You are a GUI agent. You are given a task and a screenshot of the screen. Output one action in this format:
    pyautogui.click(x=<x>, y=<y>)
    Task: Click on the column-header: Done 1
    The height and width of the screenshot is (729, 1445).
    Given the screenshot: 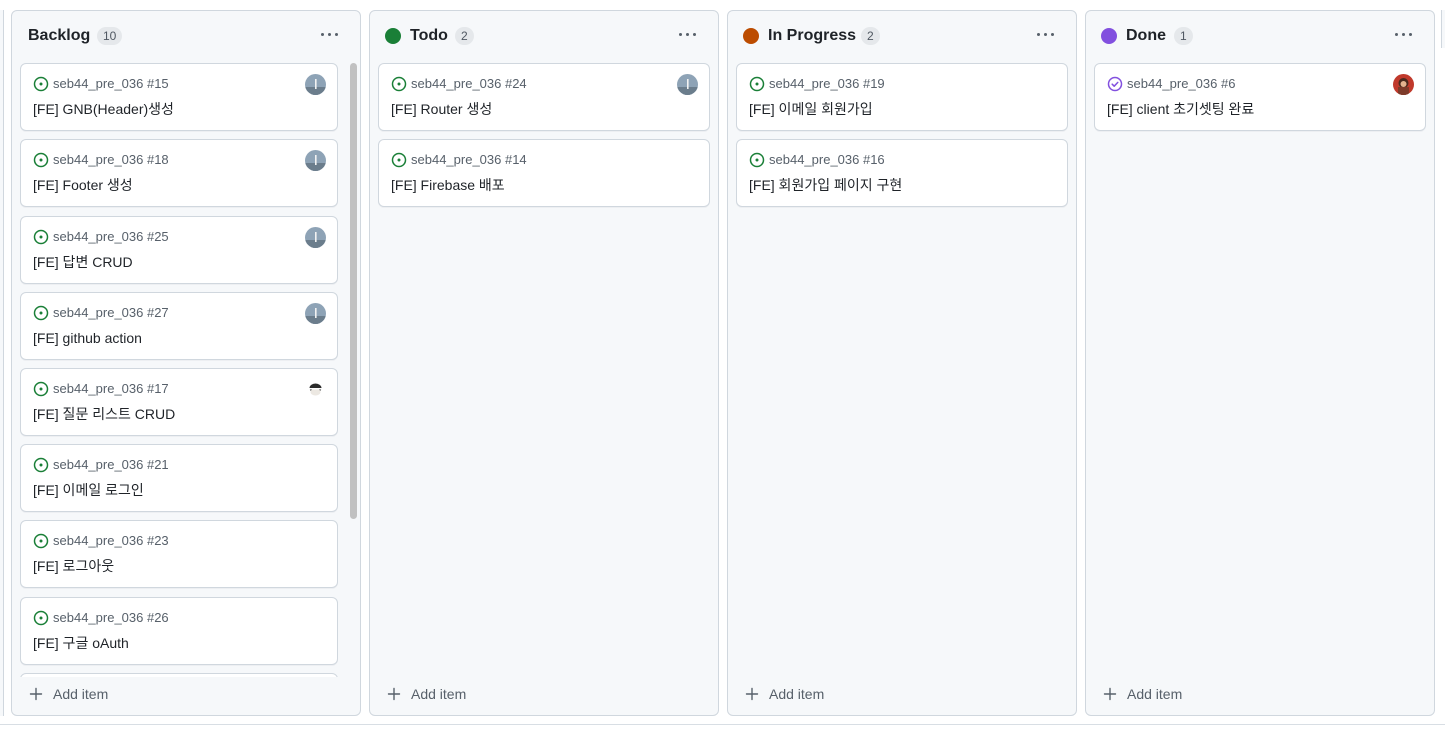 What is the action you would take?
    pyautogui.click(x=1260, y=36)
    